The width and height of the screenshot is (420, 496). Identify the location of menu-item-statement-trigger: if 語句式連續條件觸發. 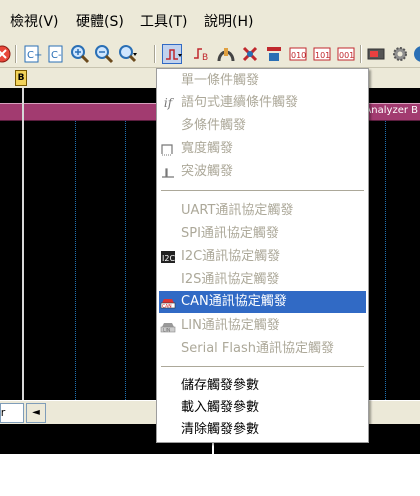
(262, 103).